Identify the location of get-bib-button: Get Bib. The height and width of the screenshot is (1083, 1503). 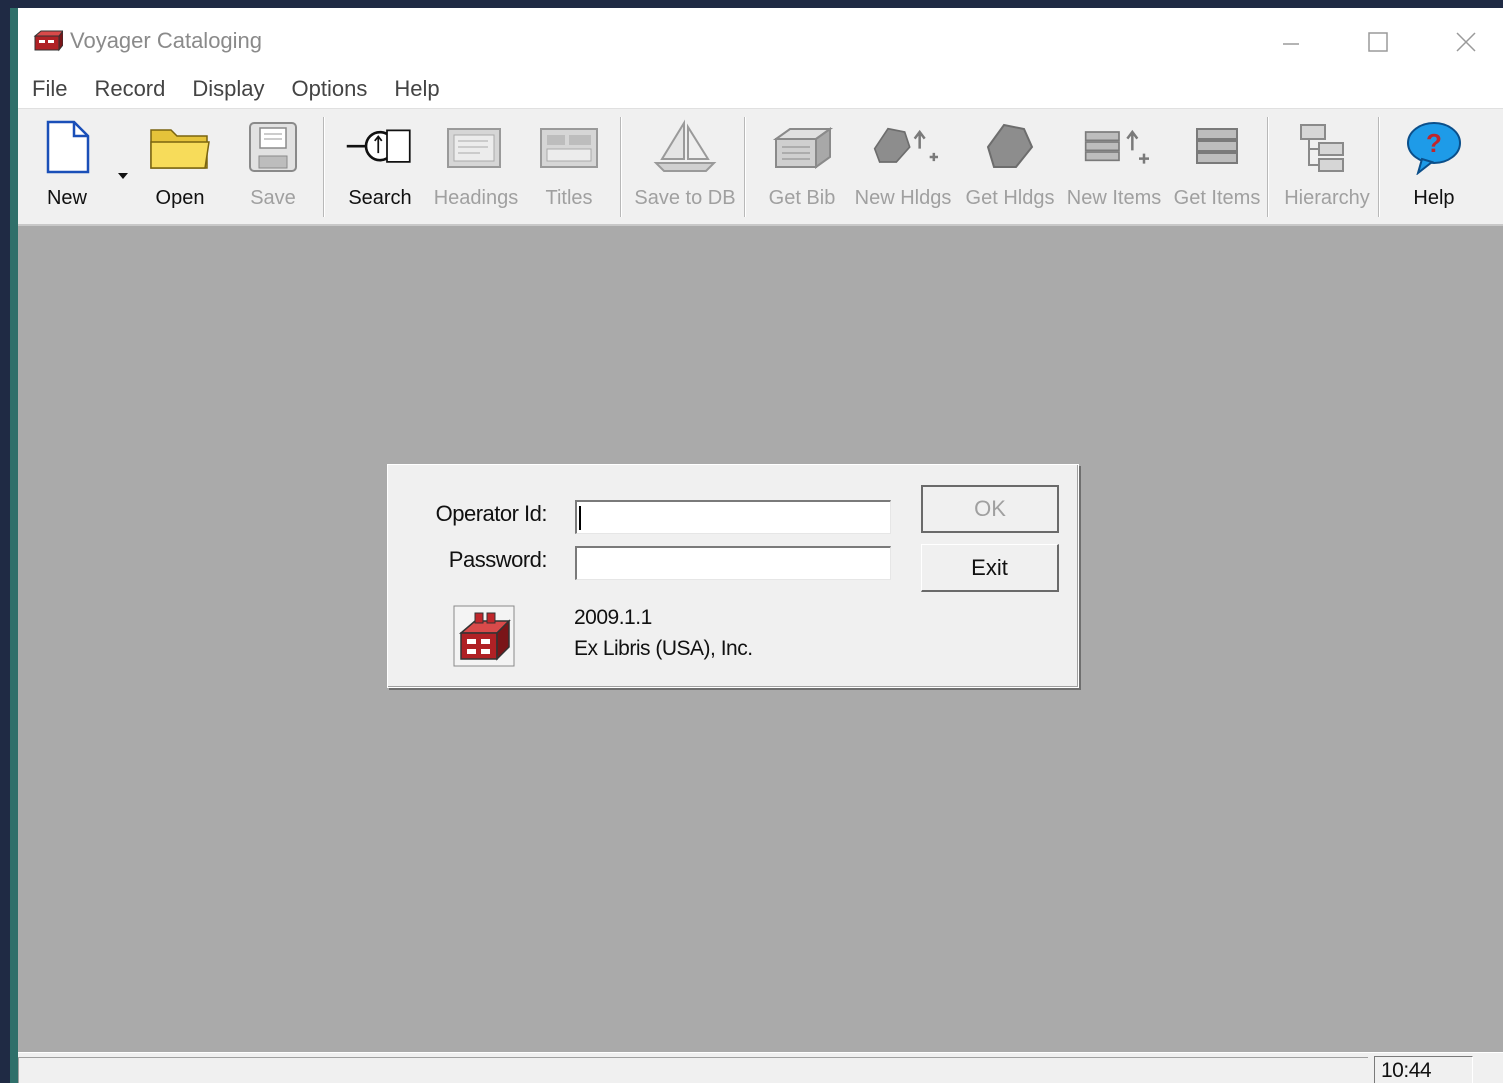
(802, 167).